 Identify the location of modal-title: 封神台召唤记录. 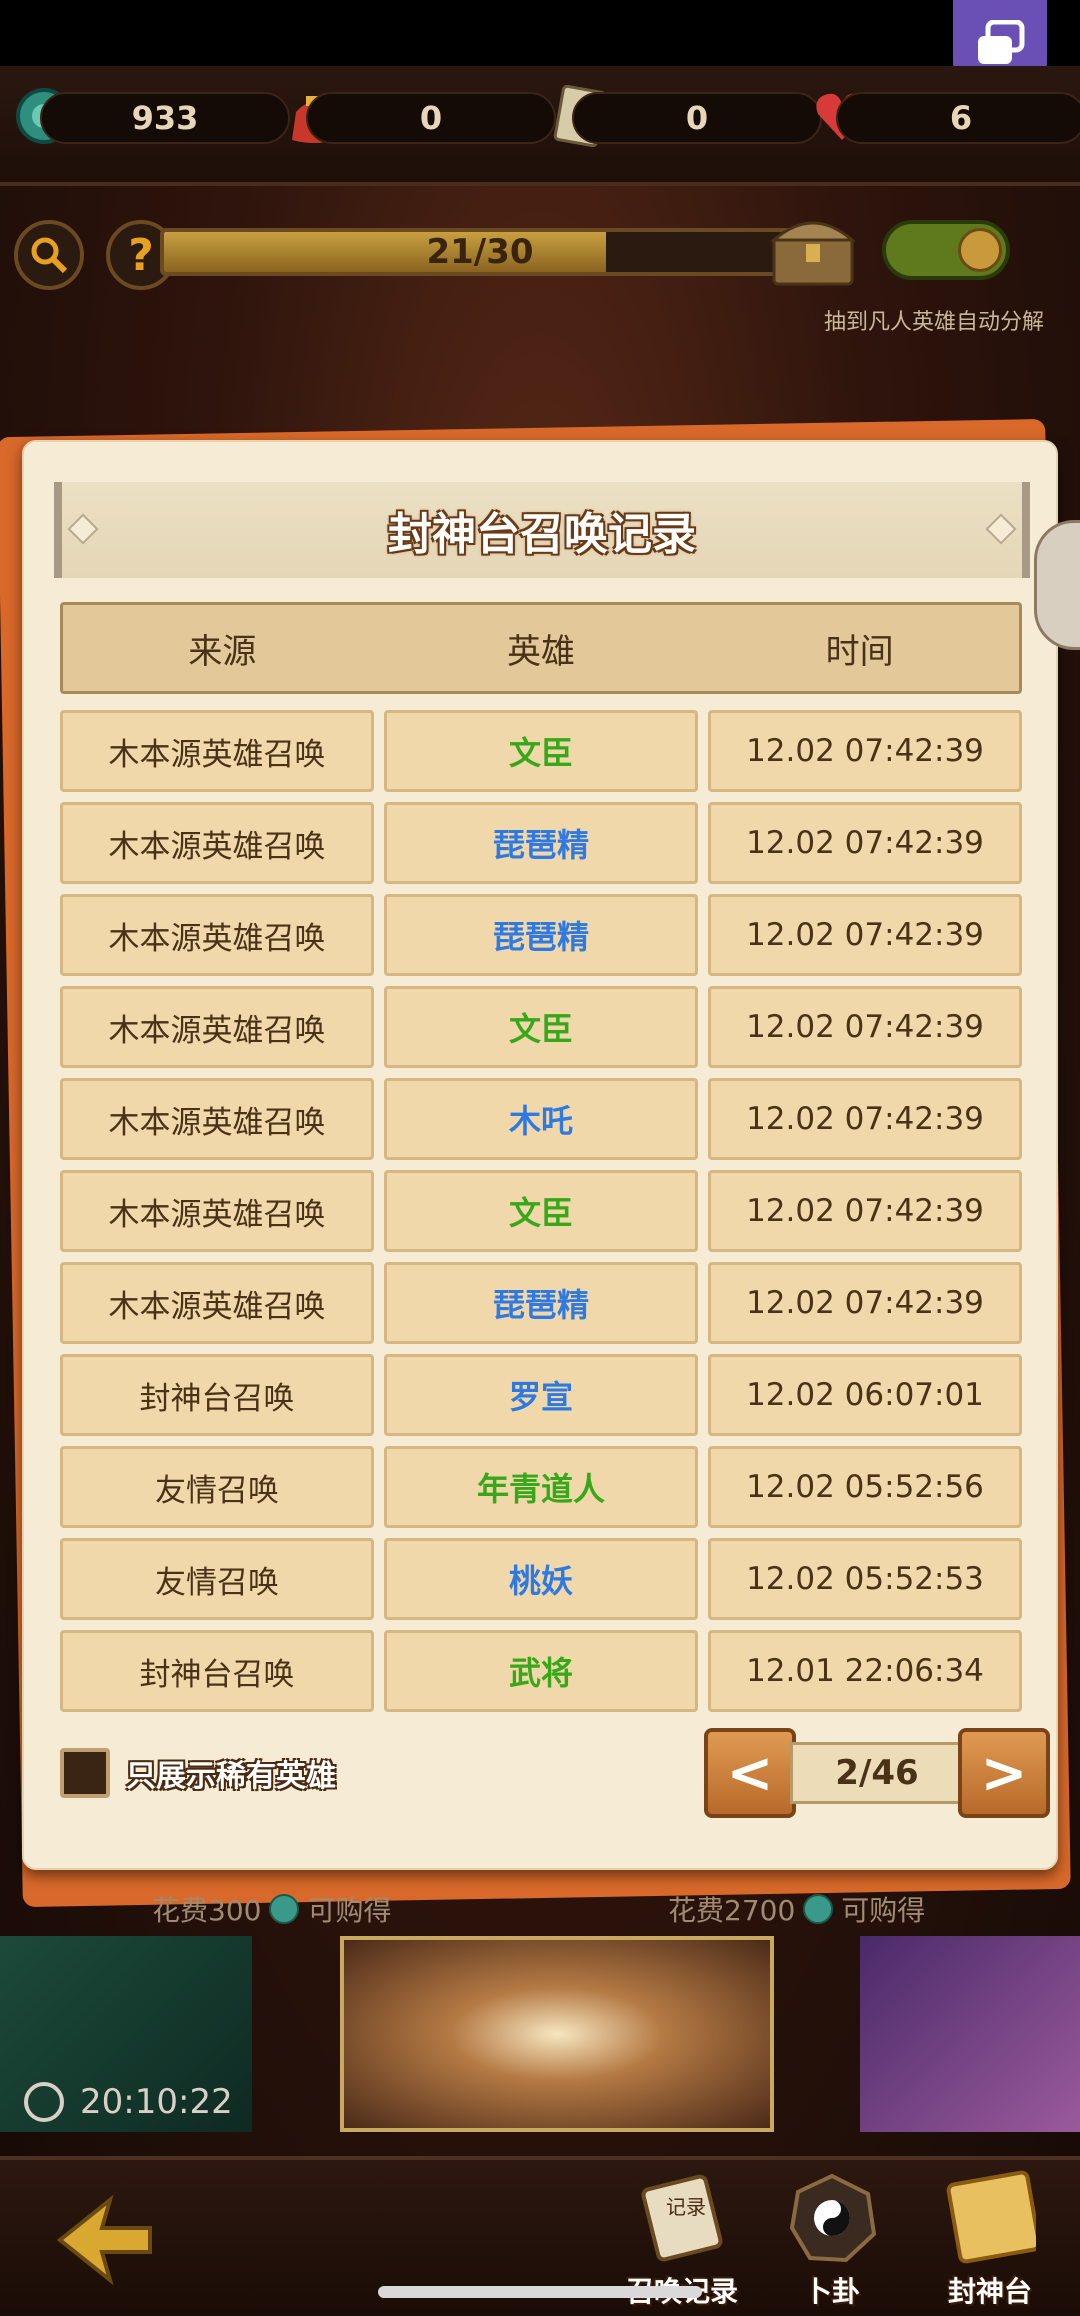
(542, 534).